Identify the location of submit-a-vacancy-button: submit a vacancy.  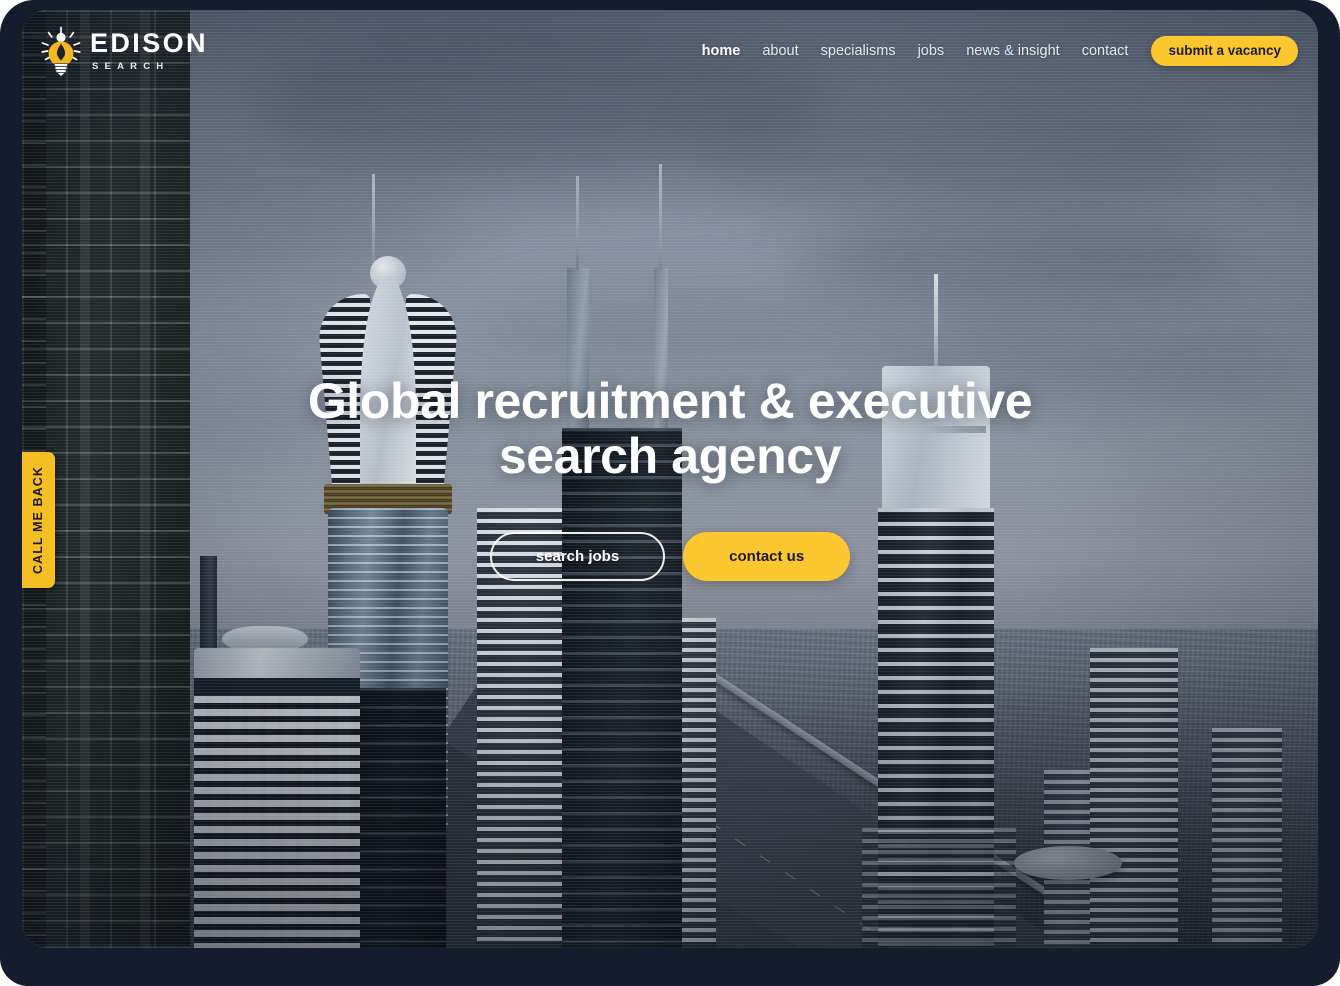
(1224, 51).